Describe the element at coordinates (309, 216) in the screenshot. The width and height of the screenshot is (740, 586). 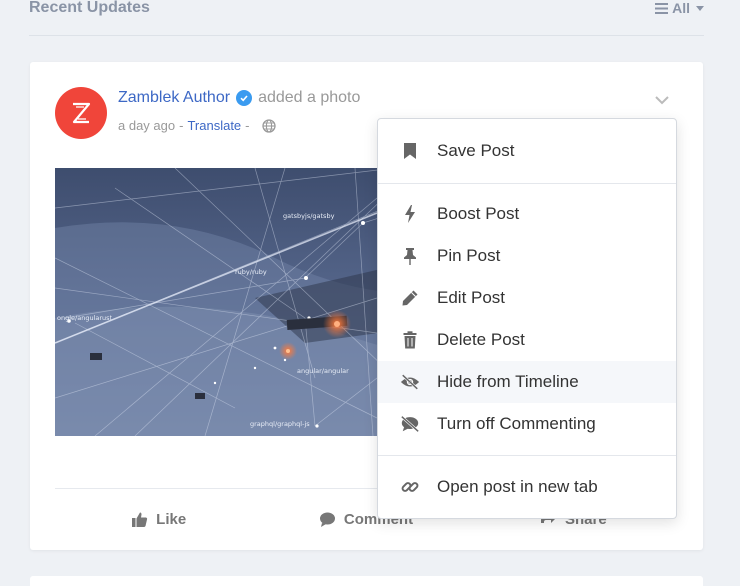
I see `photo-label: gatsbyjs/gatsby` at that location.